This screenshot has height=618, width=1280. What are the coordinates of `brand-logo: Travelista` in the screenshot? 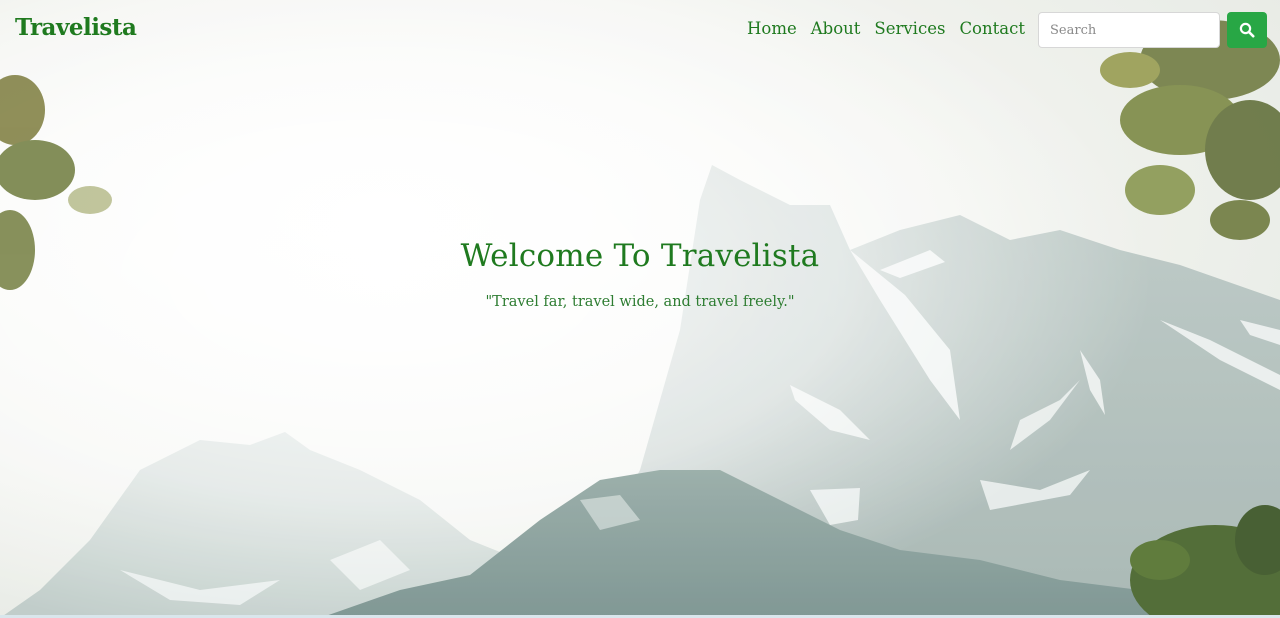 It's located at (76, 27).